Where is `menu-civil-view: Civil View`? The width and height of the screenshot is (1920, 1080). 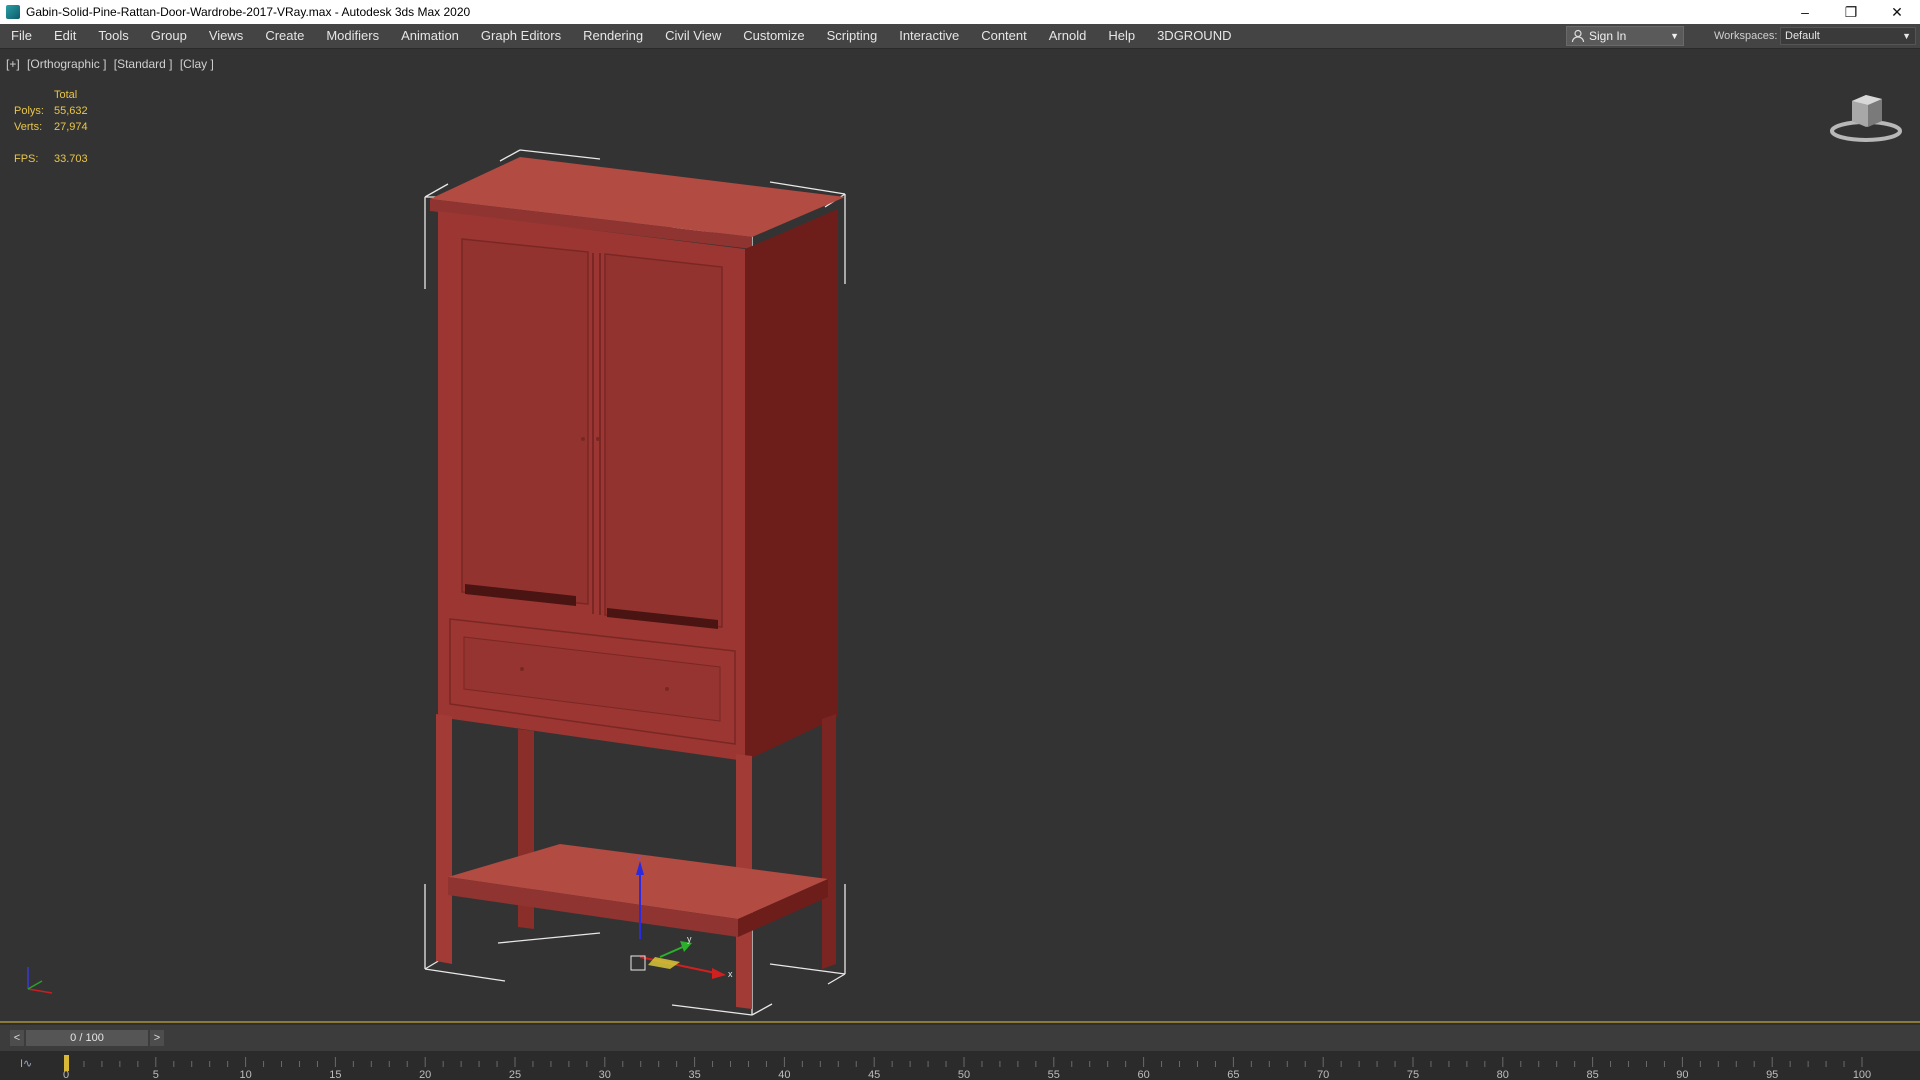
menu-civil-view: Civil View is located at coordinates (693, 36).